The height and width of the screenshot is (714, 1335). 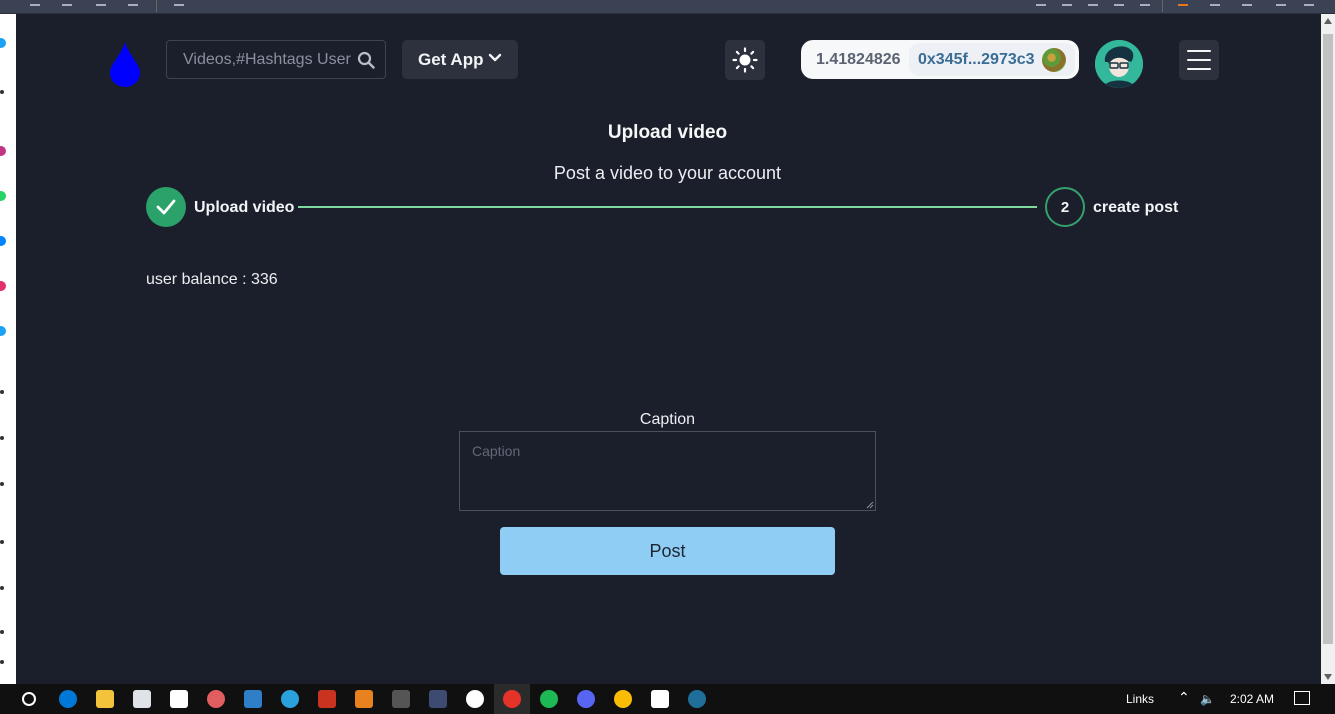 What do you see at coordinates (1247, 3) in the screenshot?
I see `profile-icon` at bounding box center [1247, 3].